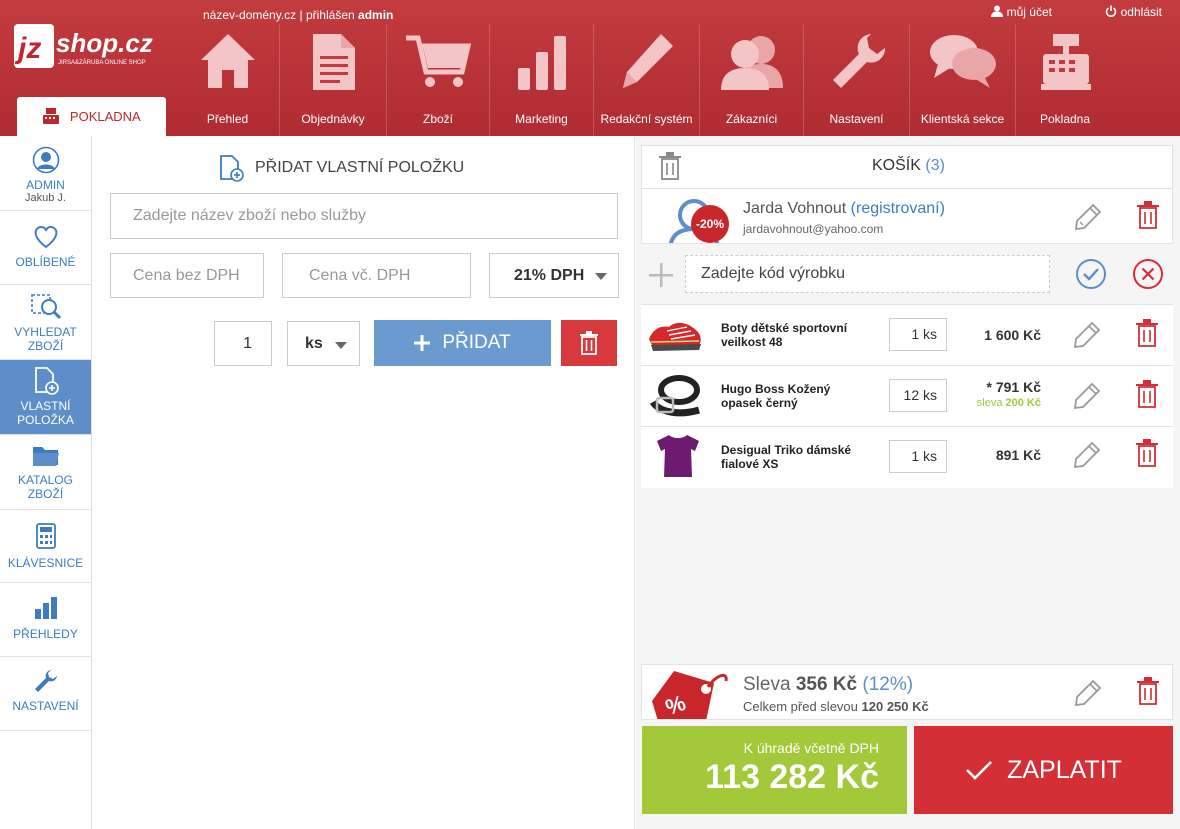 This screenshot has height=829, width=1180. Describe the element at coordinates (45, 307) in the screenshot. I see `search-product-icon` at that location.